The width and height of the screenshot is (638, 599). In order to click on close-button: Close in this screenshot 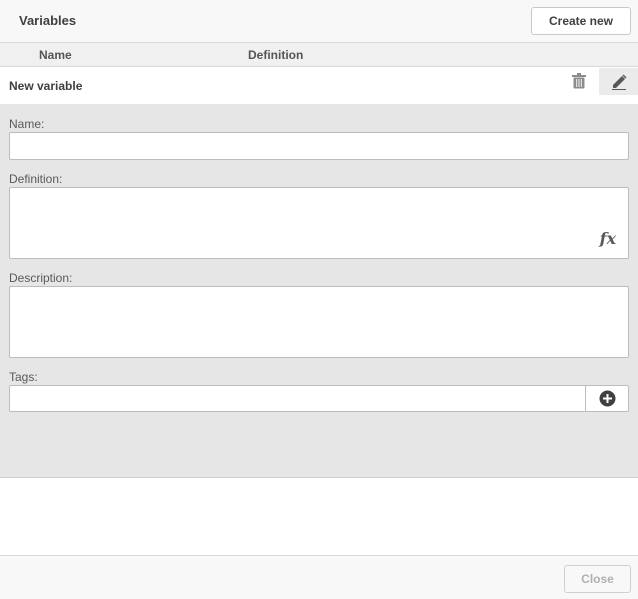, I will do `click(597, 579)`.